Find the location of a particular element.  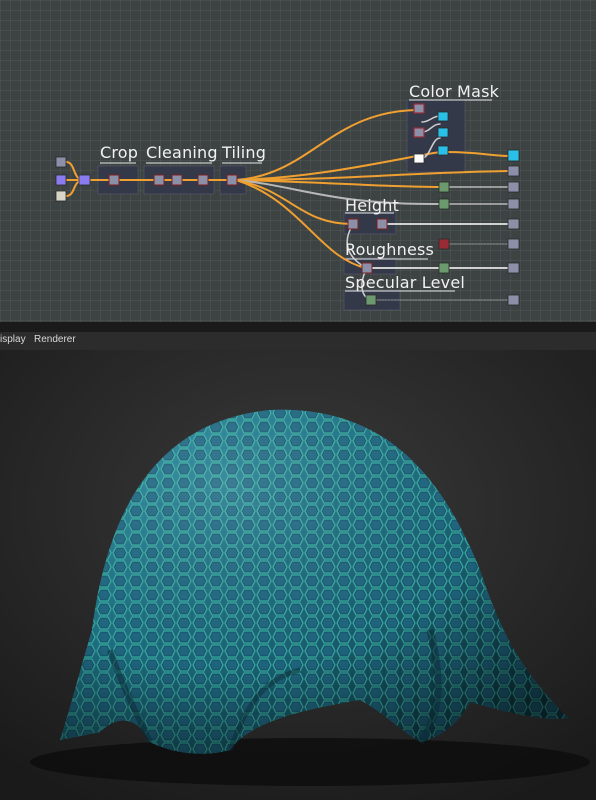

frame-title-specular-level: Specular Level is located at coordinates (405, 282).